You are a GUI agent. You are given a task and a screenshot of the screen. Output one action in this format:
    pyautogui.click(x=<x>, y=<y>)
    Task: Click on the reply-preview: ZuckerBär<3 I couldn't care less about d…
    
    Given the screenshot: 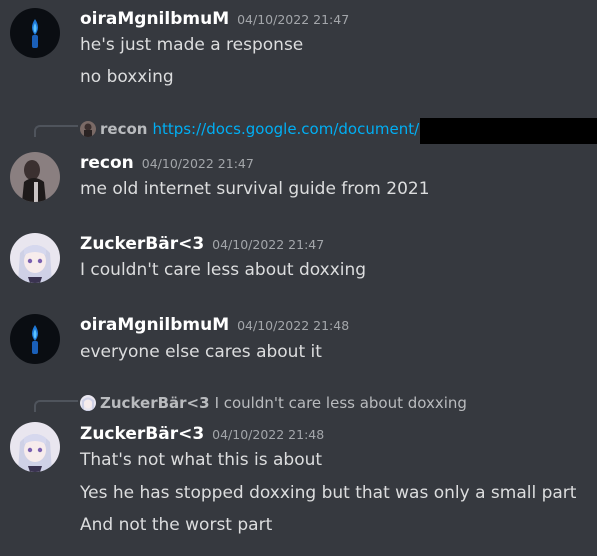 What is the action you would take?
    pyautogui.click(x=273, y=403)
    